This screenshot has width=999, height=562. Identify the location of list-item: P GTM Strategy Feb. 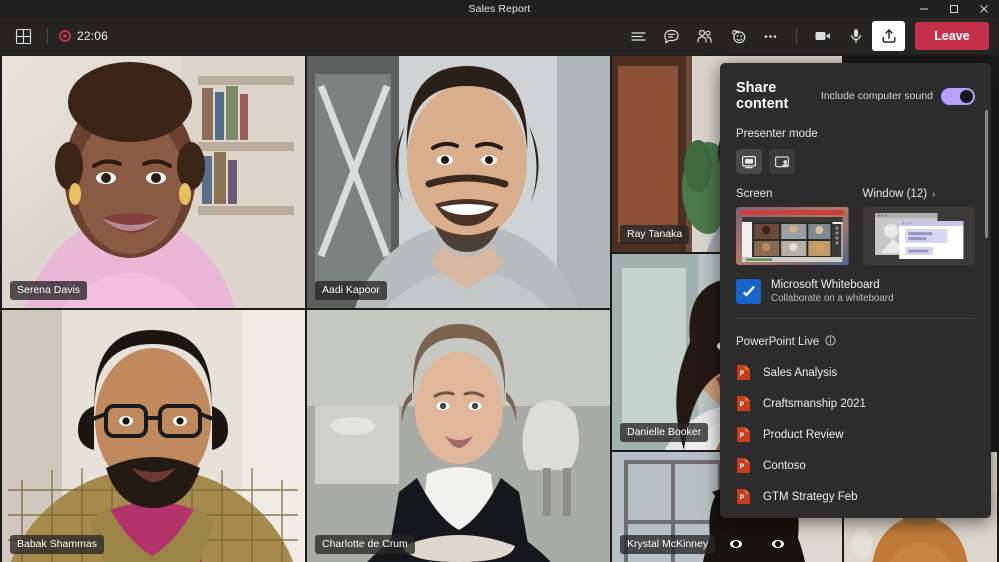
(855, 496).